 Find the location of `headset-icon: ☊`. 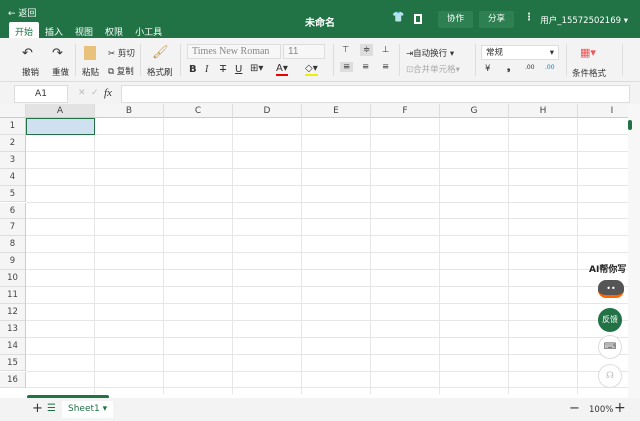

headset-icon: ☊ is located at coordinates (610, 376).